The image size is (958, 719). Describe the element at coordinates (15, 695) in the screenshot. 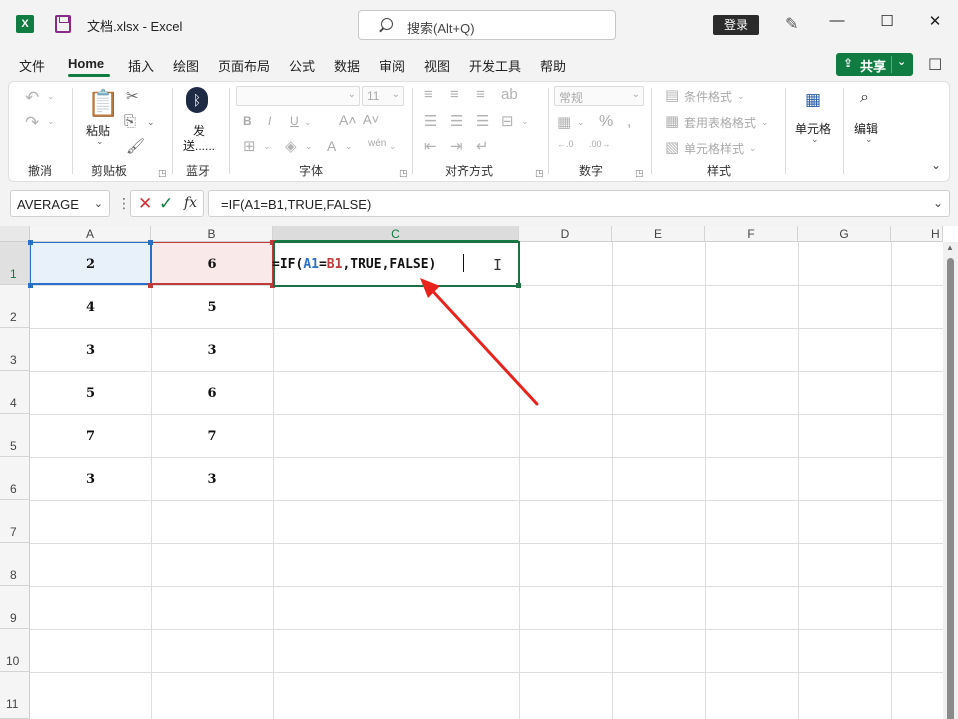

I see `row-header-11: 11` at that location.